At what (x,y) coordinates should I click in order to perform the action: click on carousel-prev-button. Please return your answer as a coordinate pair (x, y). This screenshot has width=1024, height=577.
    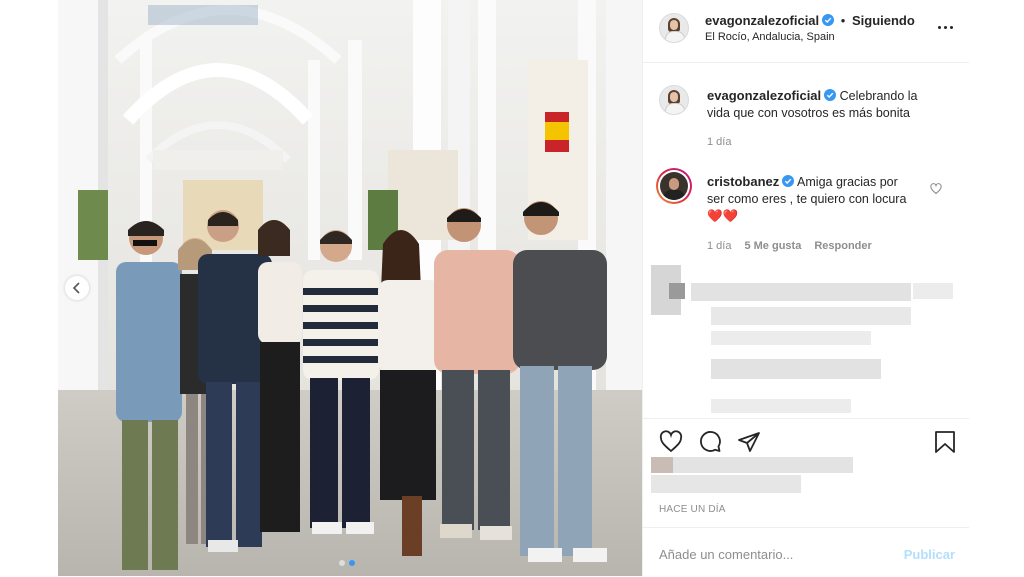
    Looking at the image, I should click on (77, 288).